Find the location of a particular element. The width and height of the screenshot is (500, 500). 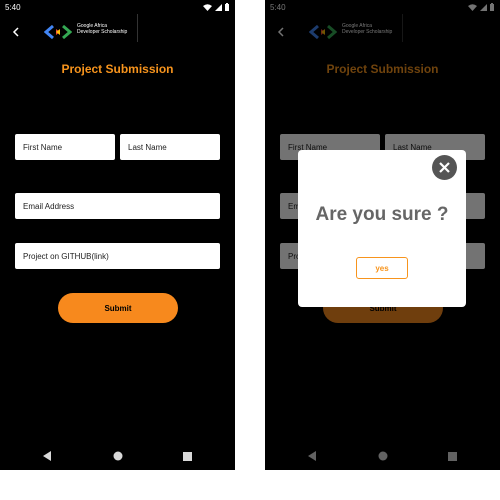

close-icon is located at coordinates (444, 167).